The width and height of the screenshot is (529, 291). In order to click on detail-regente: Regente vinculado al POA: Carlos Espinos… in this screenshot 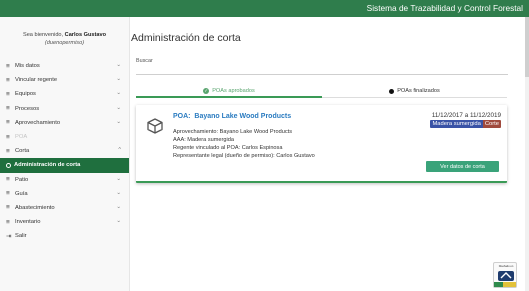, I will do `click(228, 148)`.